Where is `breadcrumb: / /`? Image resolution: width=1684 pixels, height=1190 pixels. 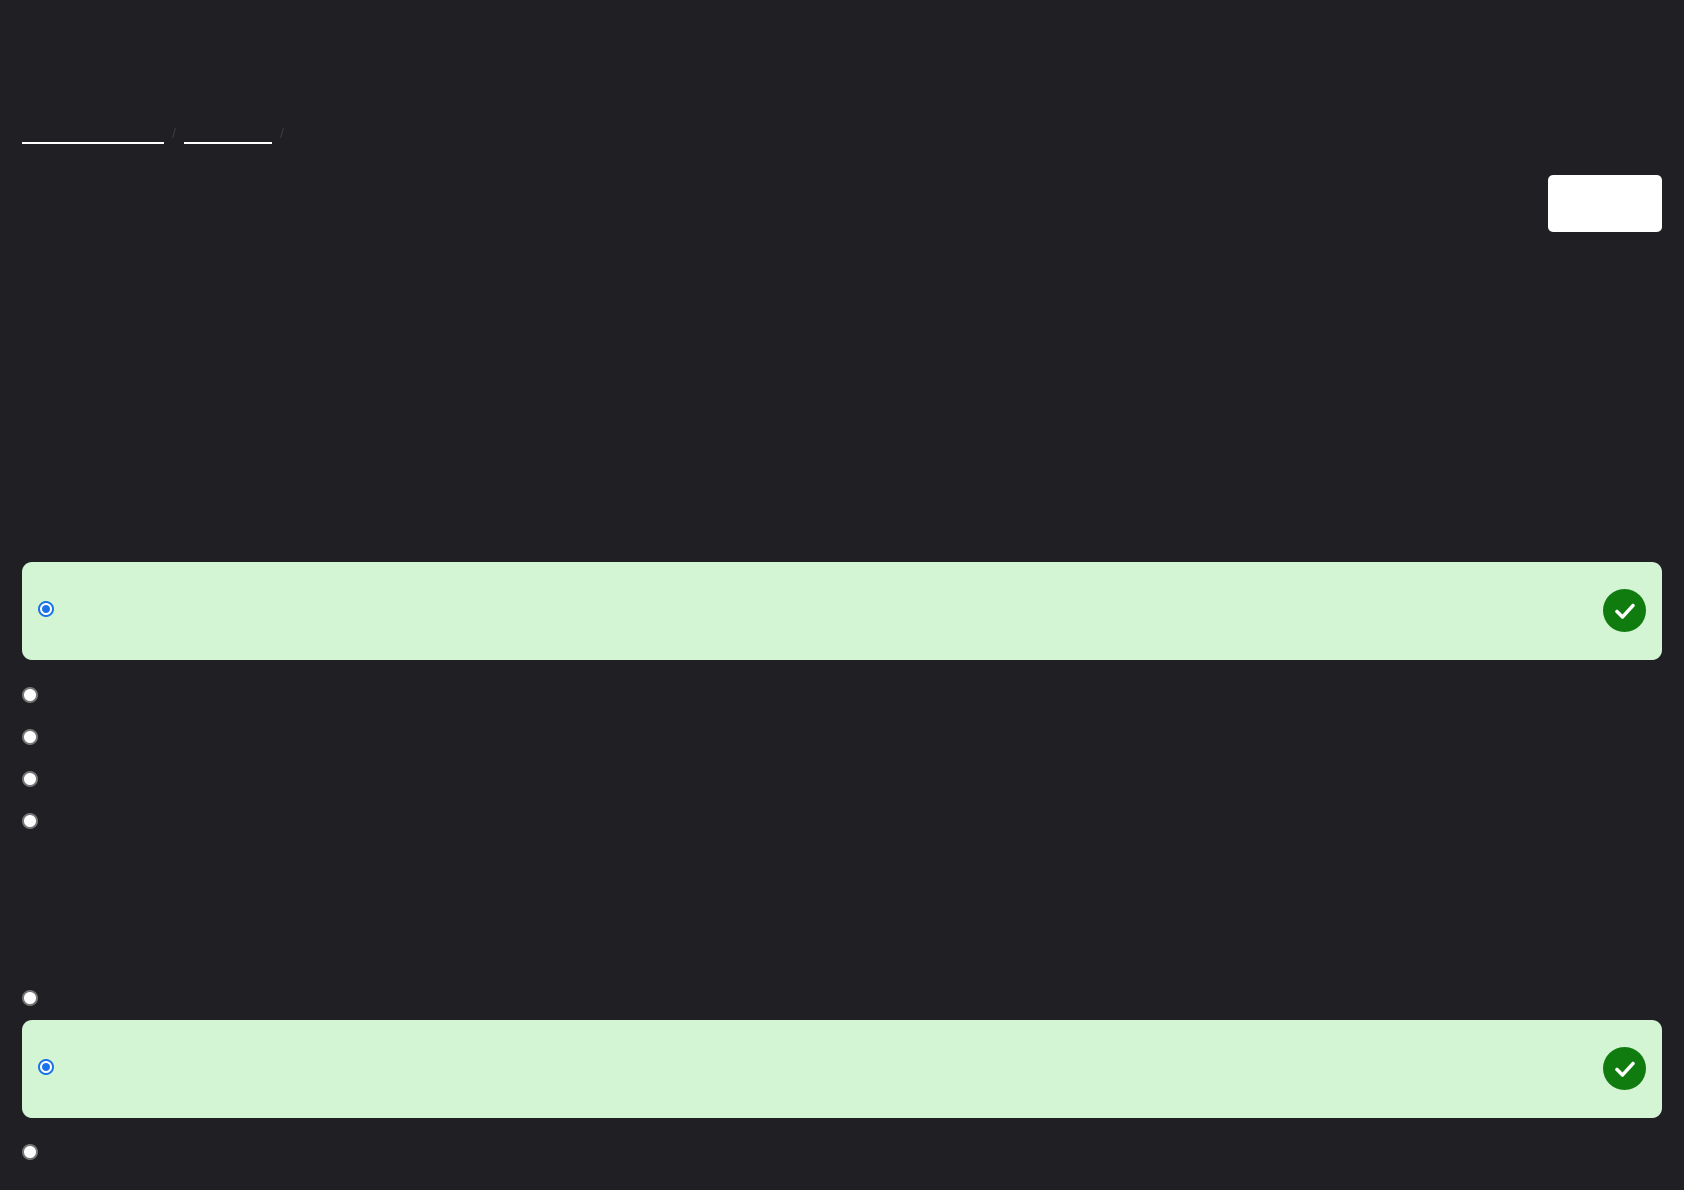
breadcrumb: / / is located at coordinates (157, 131).